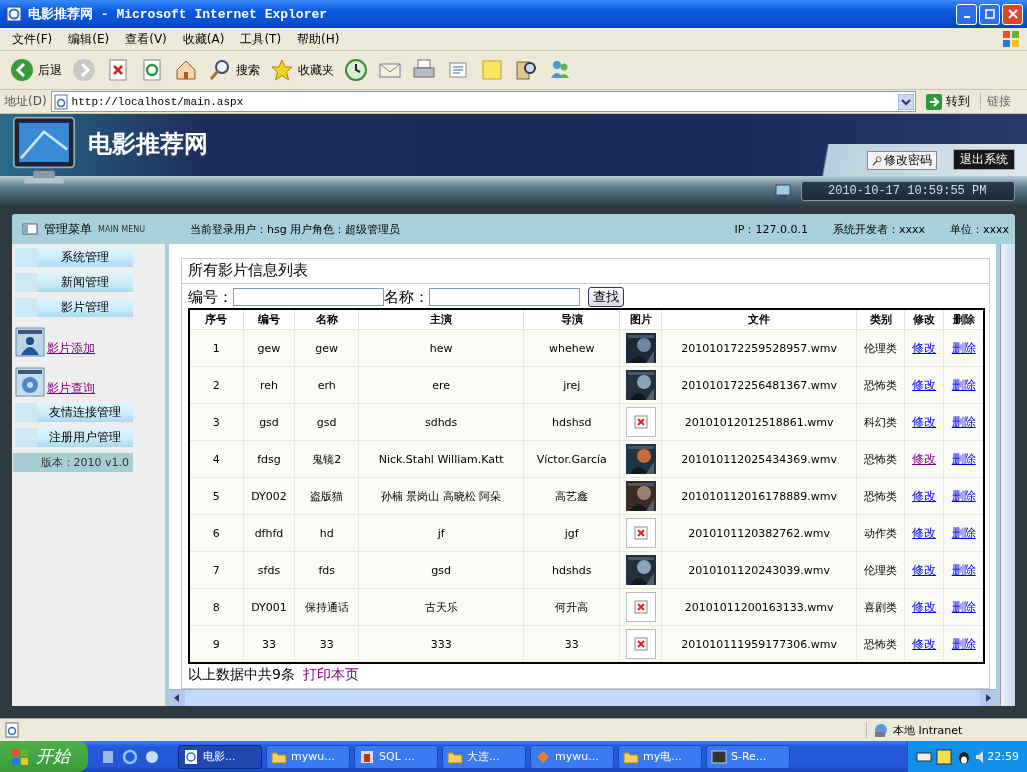 The image size is (1027, 772). I want to click on column-header: 导演, so click(571, 319).